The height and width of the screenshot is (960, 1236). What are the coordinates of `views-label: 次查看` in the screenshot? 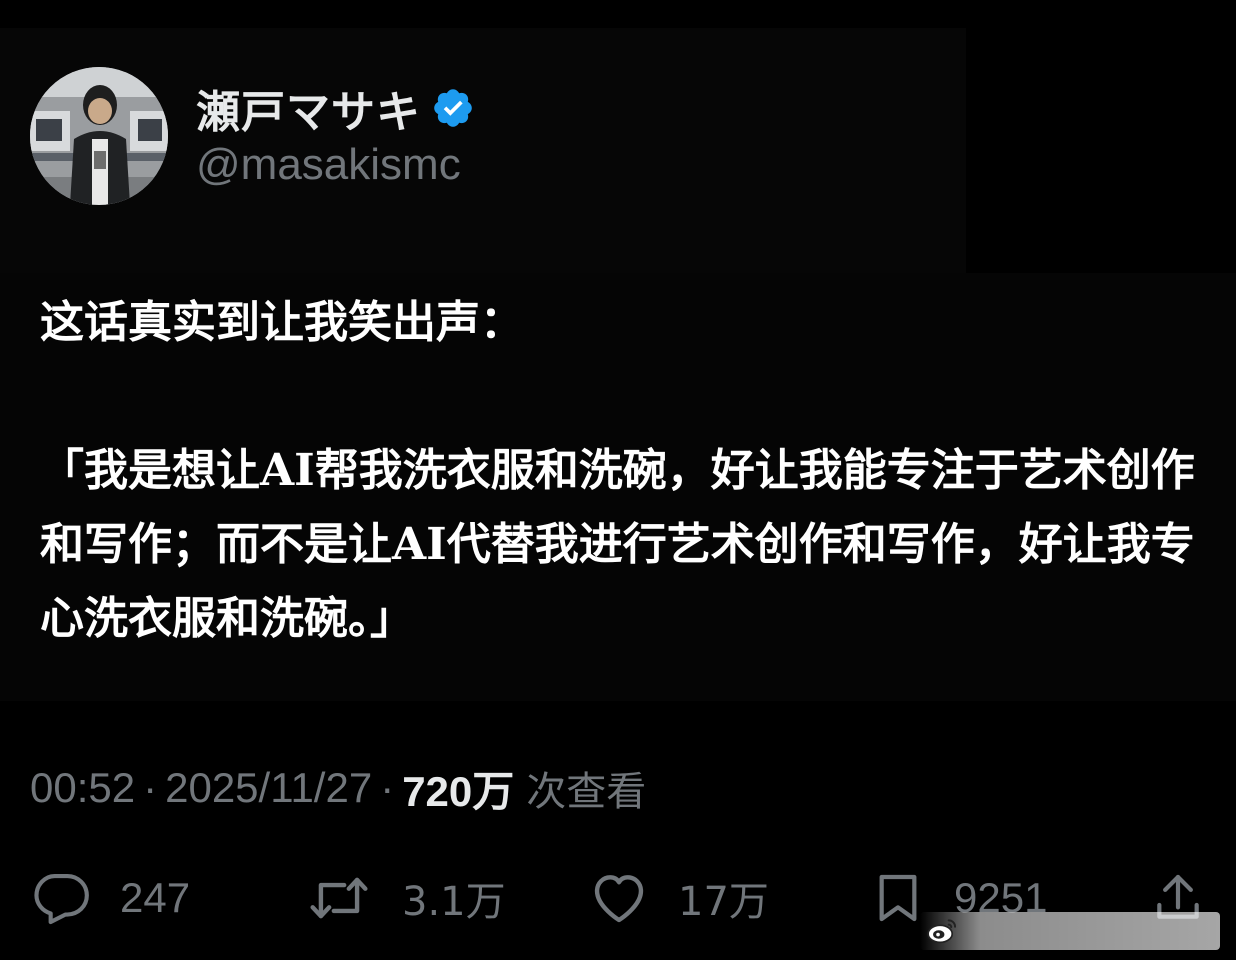 It's located at (586, 792).